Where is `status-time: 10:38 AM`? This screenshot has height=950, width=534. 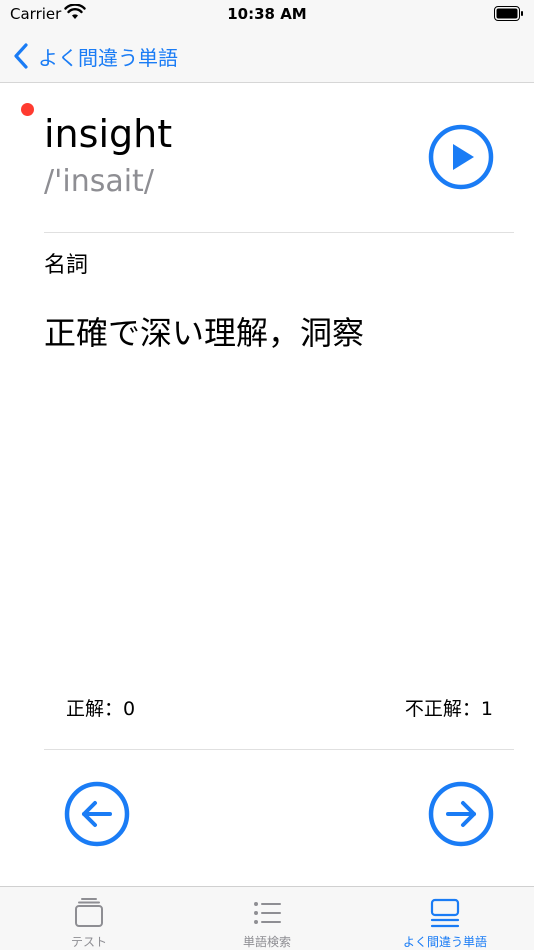
status-time: 10:38 AM is located at coordinates (267, 14).